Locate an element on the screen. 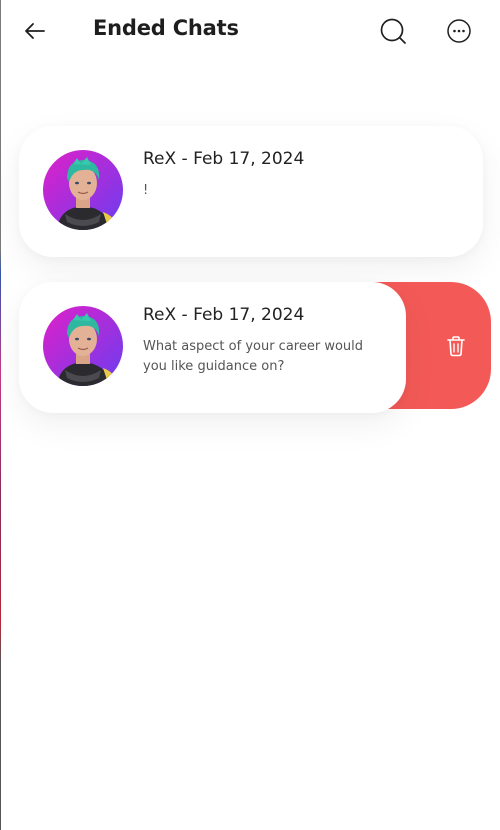 Image resolution: width=500 pixels, height=830 pixels. chat-preview: ! is located at coordinates (146, 190).